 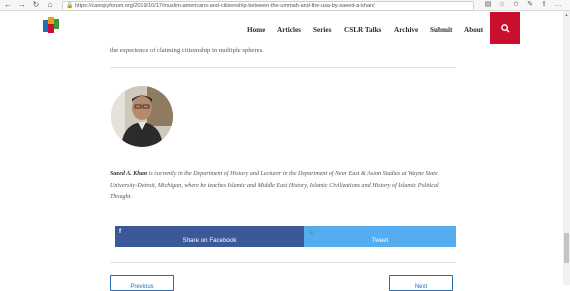 I want to click on scrollbar-thumb, so click(x=566, y=248).